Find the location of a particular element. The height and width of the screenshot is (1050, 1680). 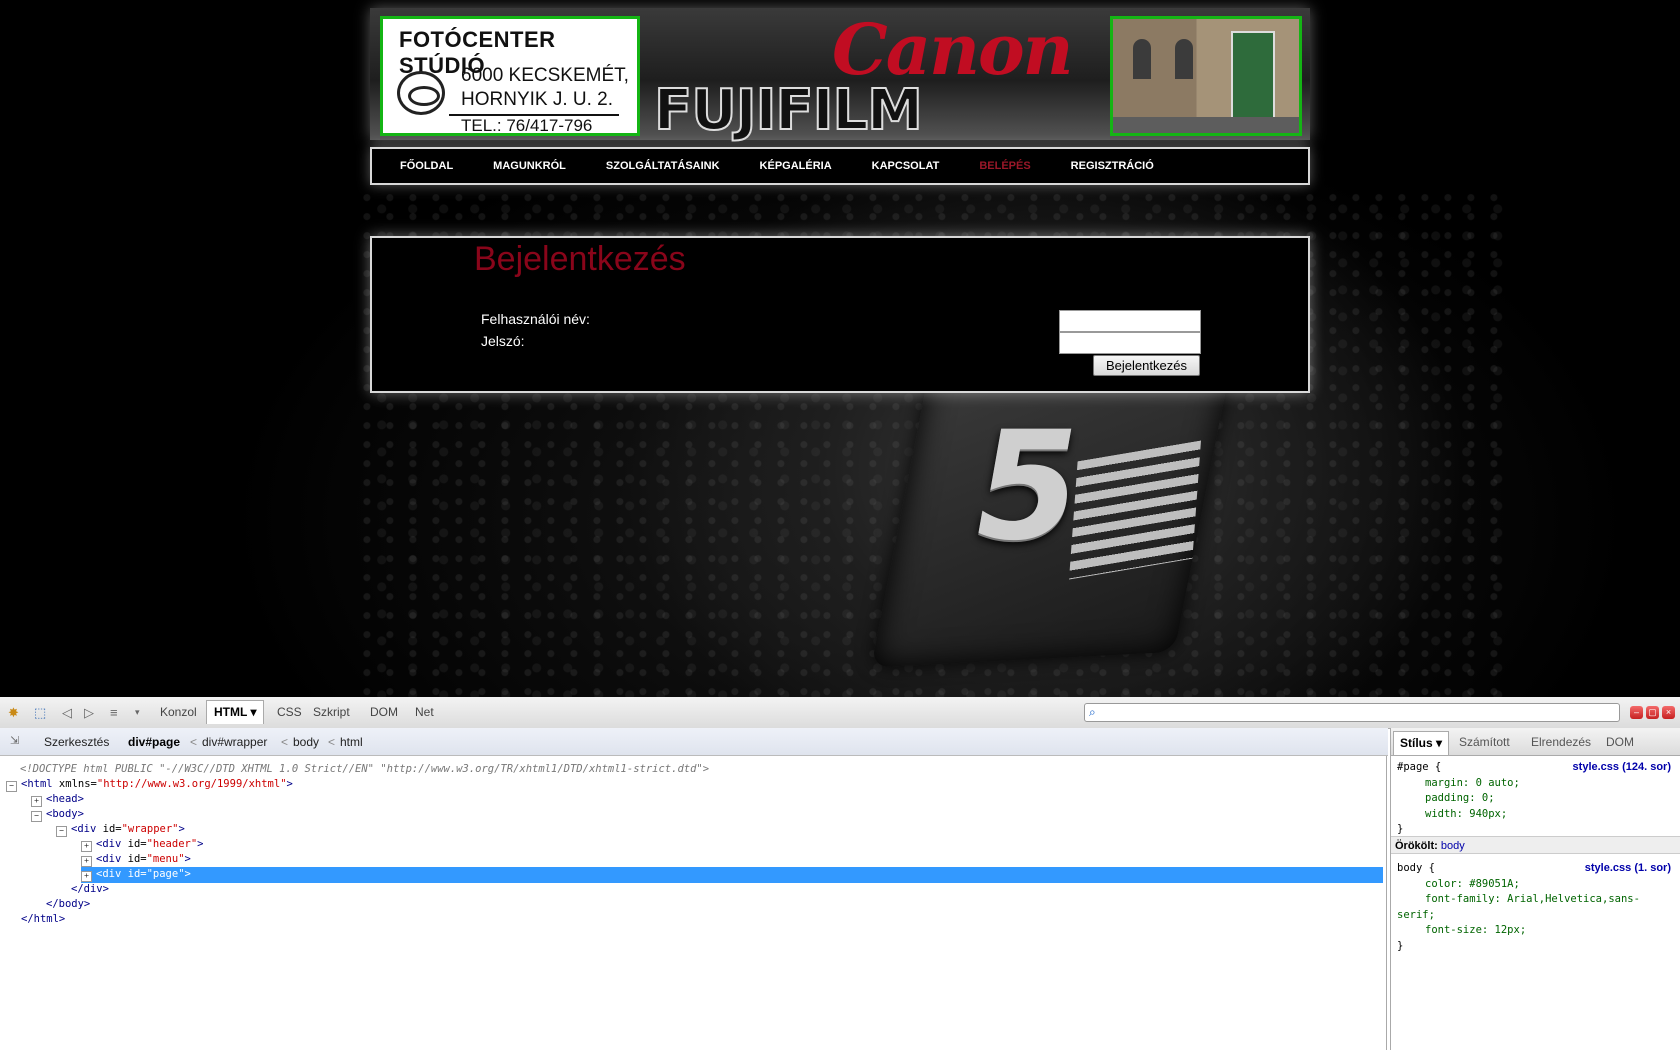

expand-collapse-icon: ⇲ is located at coordinates (14, 740).